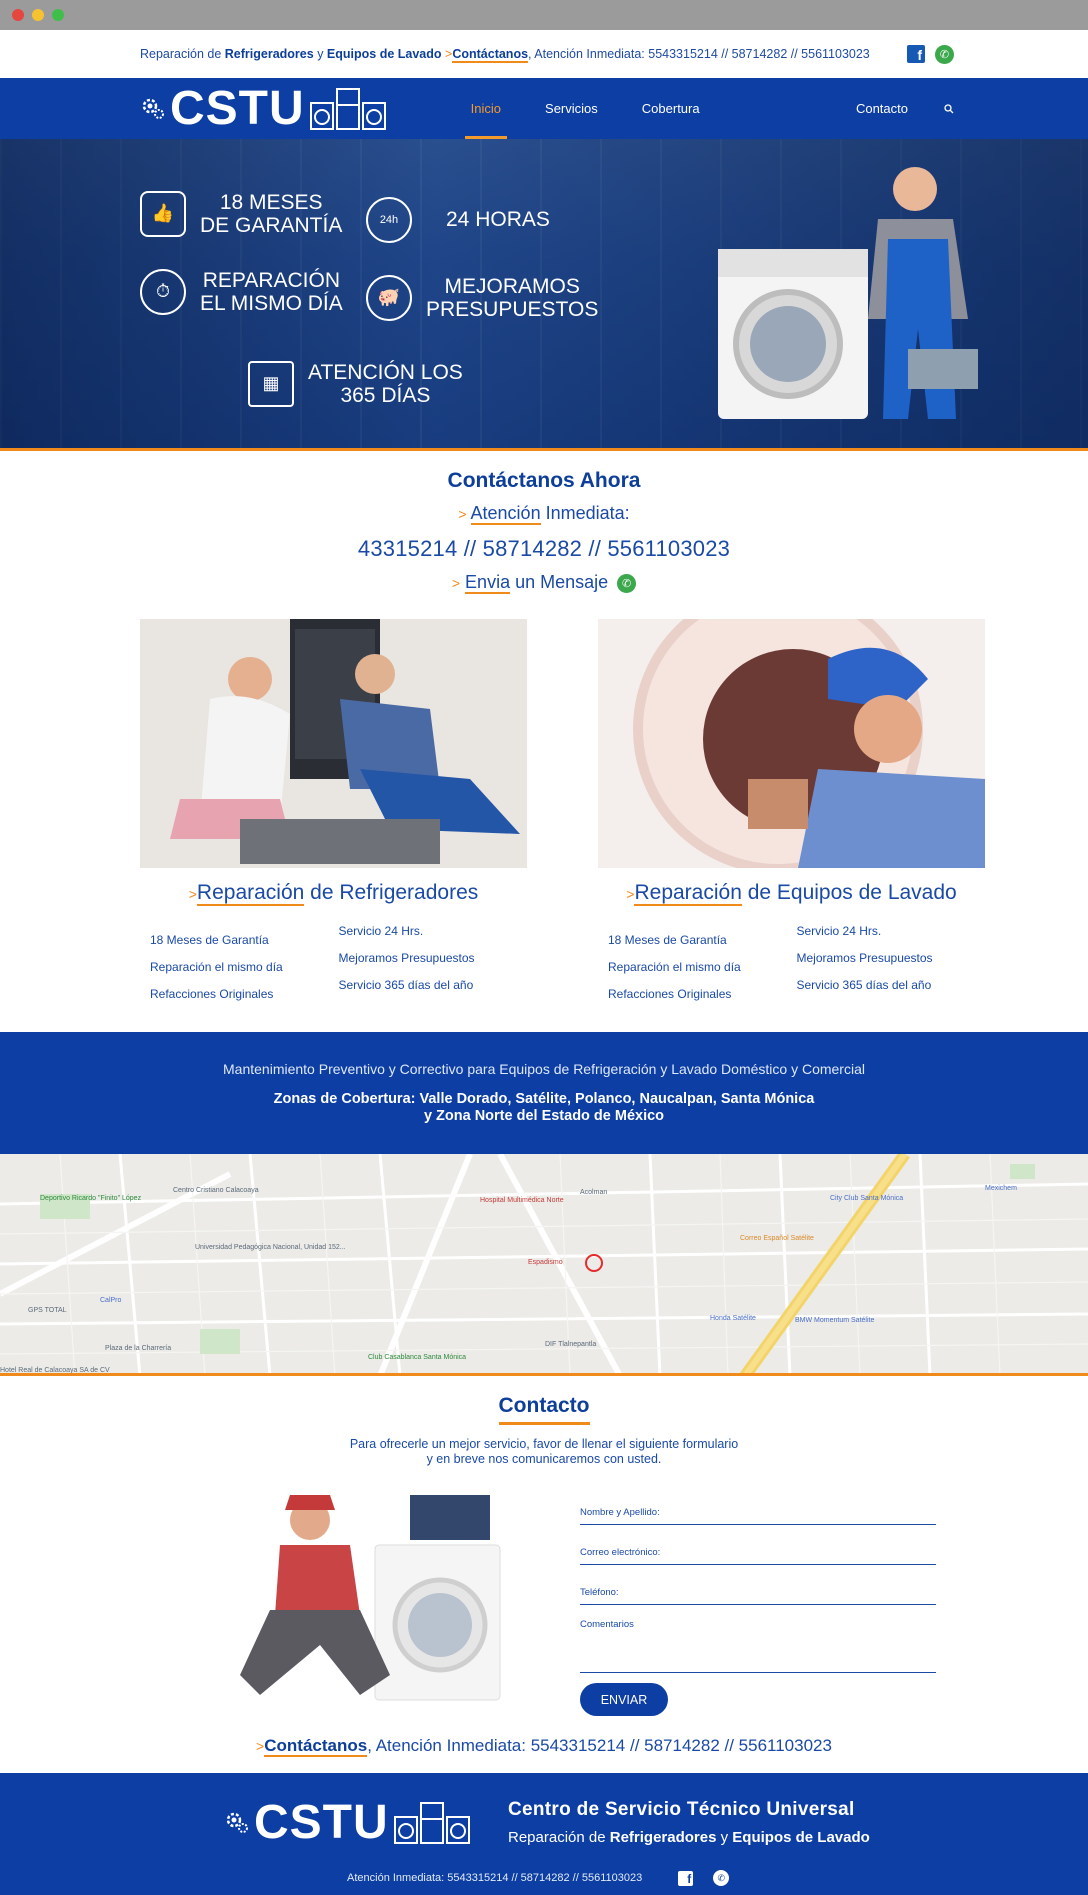  What do you see at coordinates (216, 1190) in the screenshot?
I see `map-label: Centro Cristiano Calacoaya` at bounding box center [216, 1190].